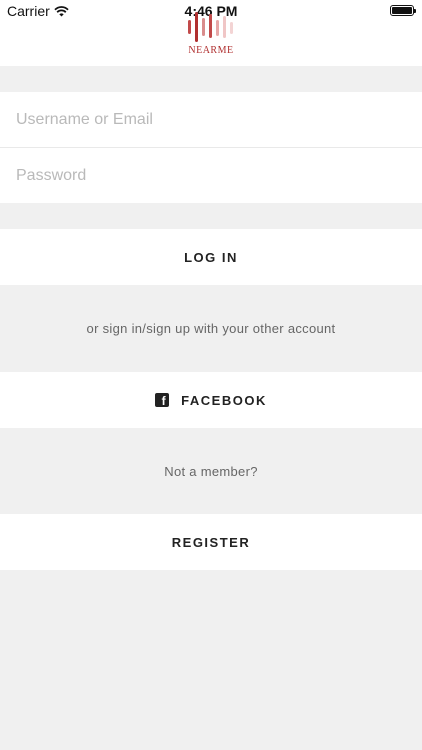  I want to click on login-button: LOG IN, so click(211, 257).